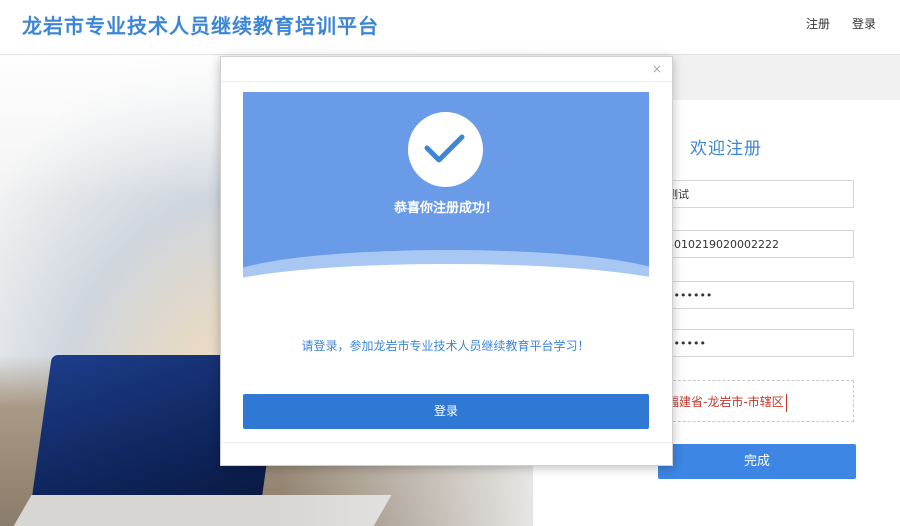 The width and height of the screenshot is (900, 526). What do you see at coordinates (445, 208) in the screenshot?
I see `success-message: 恭喜你注册成功！` at bounding box center [445, 208].